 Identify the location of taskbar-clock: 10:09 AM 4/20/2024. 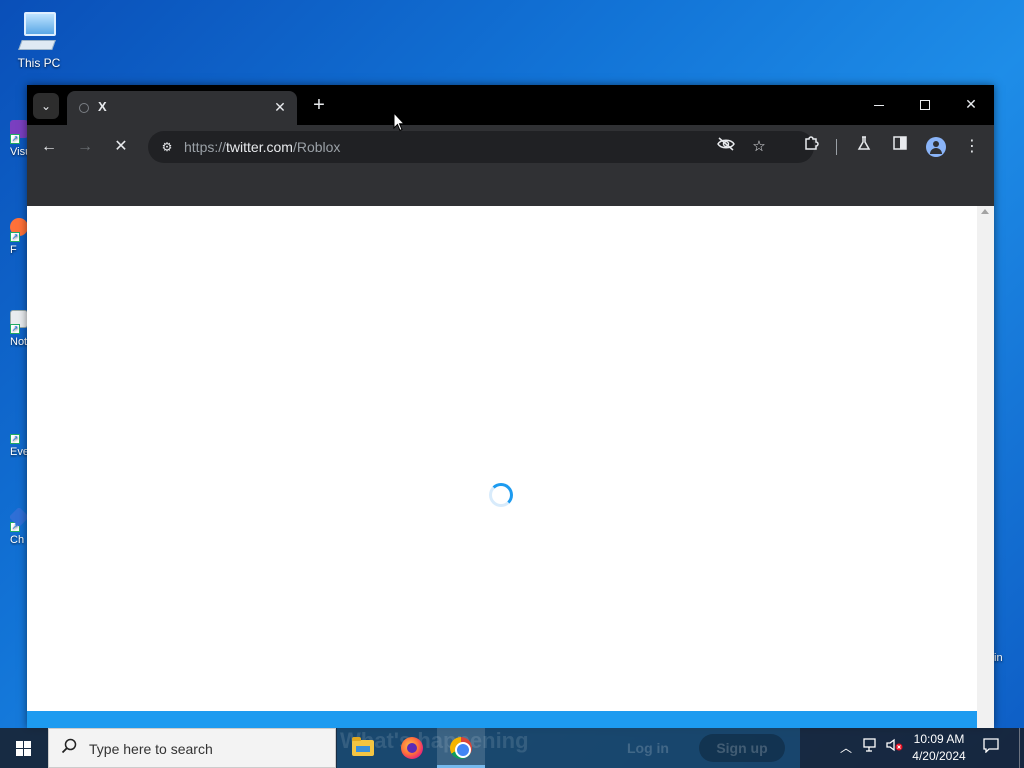
(939, 748).